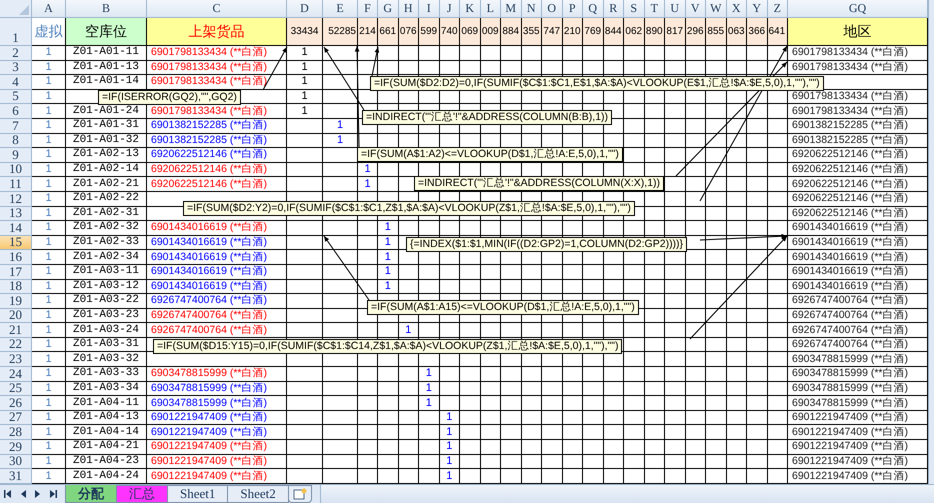 This screenshot has width=934, height=503. What do you see at coordinates (408, 32) in the screenshot?
I see `table-cell: 076` at bounding box center [408, 32].